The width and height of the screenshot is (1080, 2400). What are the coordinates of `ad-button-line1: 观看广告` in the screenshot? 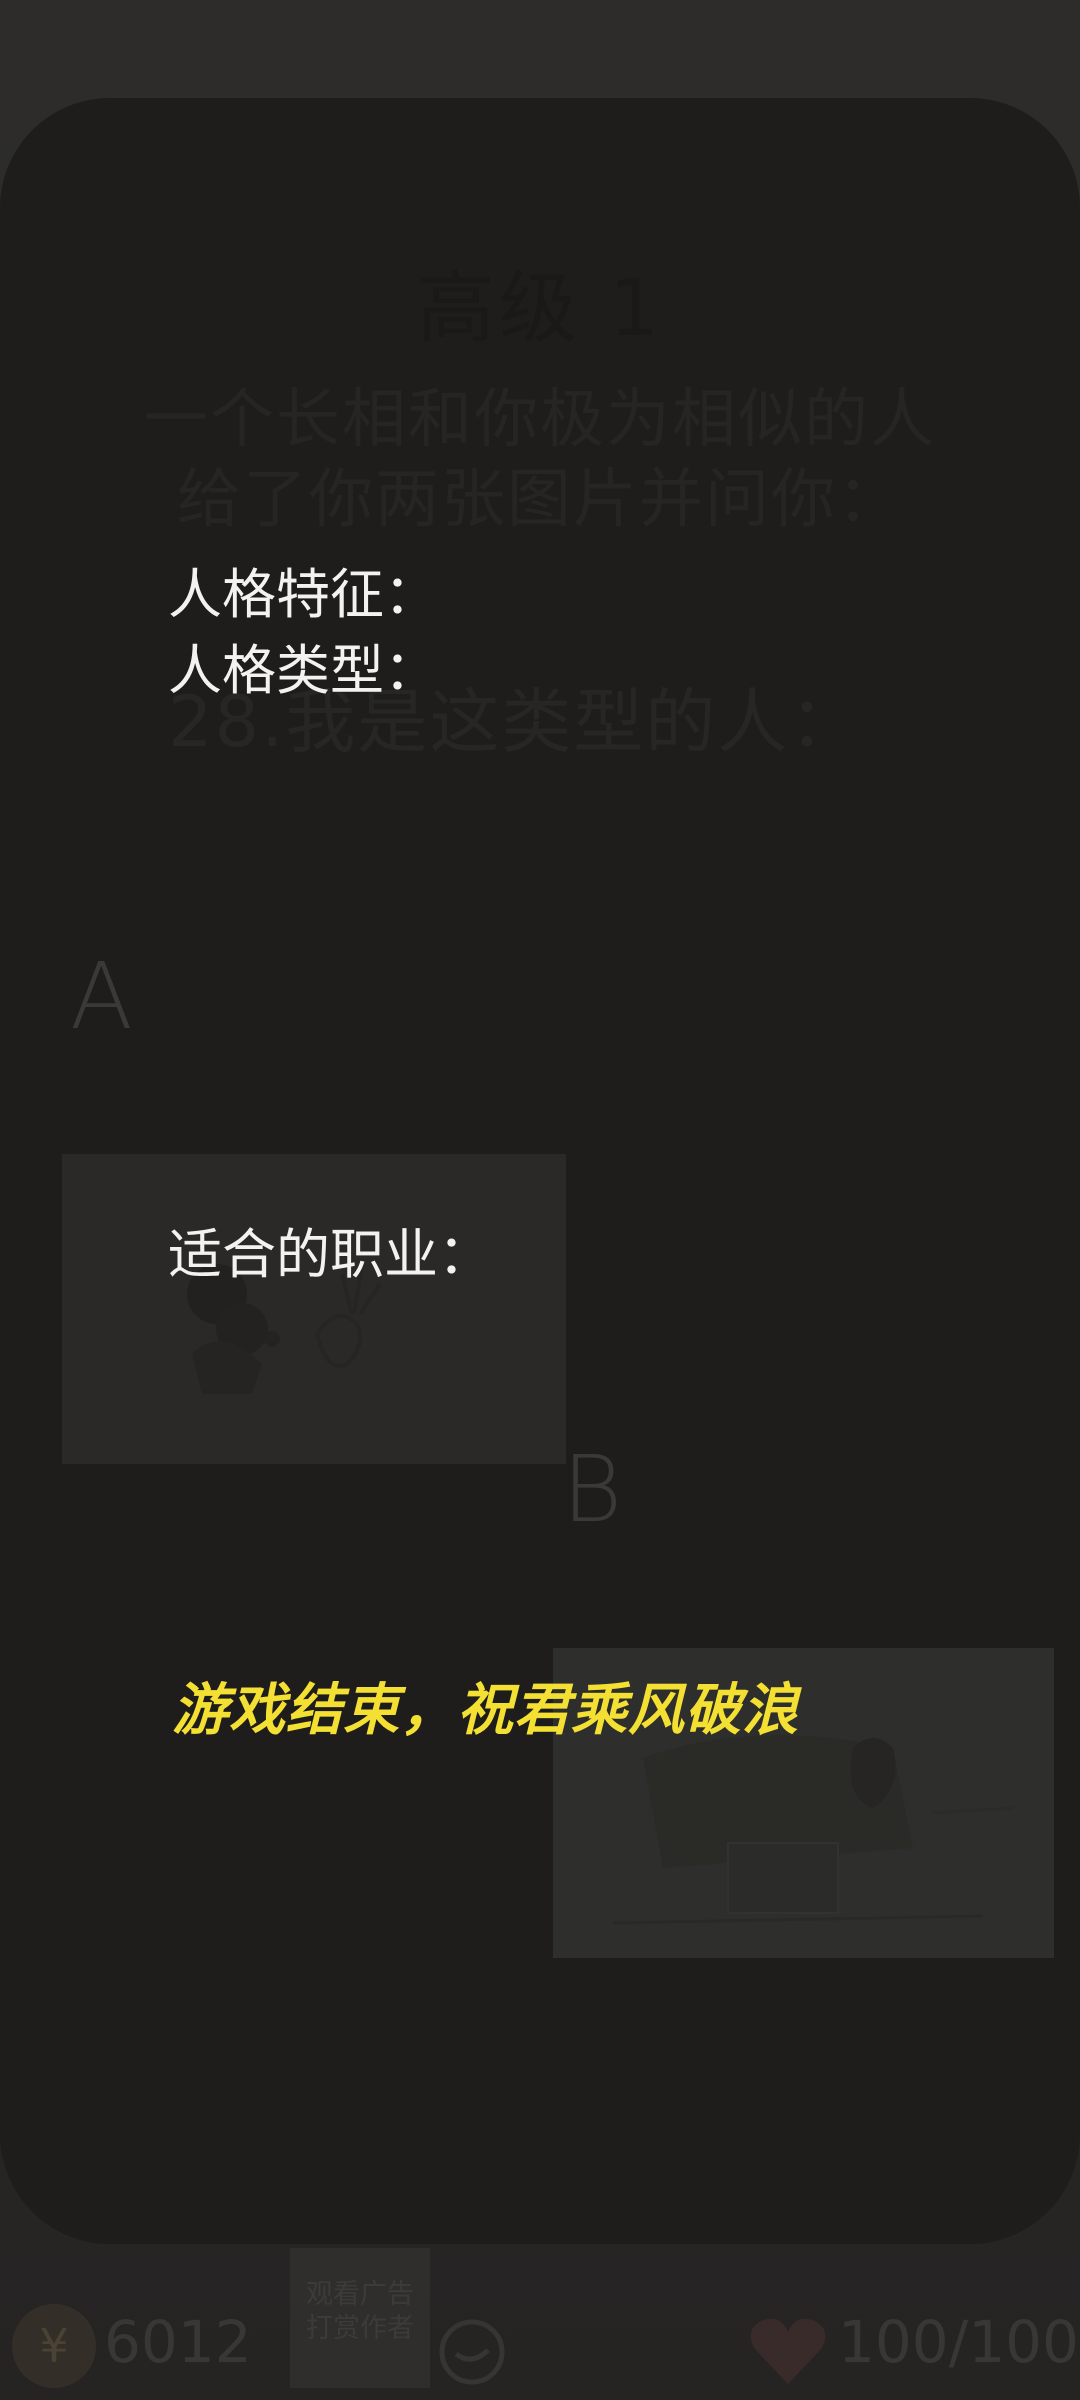 It's located at (360, 2294).